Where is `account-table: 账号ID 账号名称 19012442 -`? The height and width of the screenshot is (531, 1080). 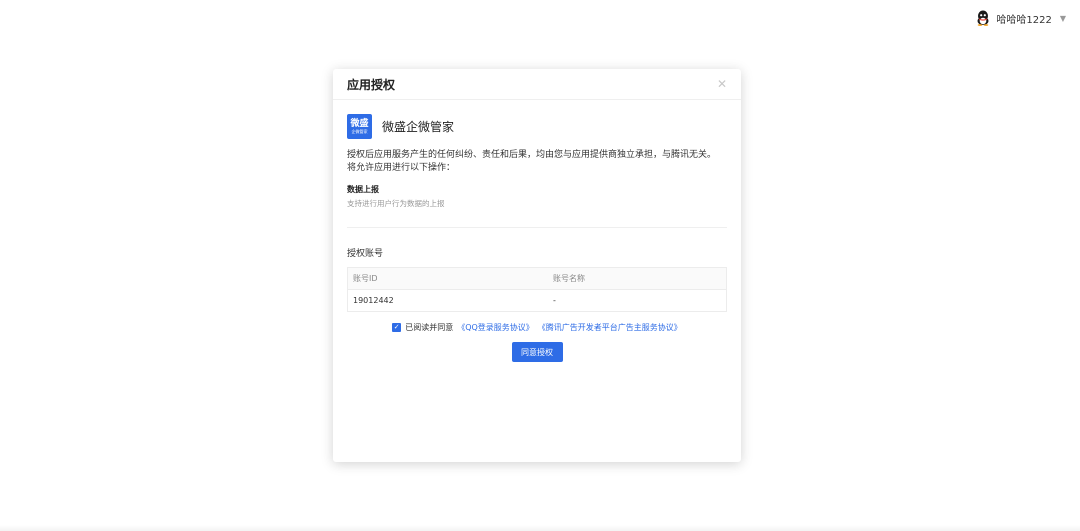 account-table: 账号ID 账号名称 19012442 - is located at coordinates (537, 289).